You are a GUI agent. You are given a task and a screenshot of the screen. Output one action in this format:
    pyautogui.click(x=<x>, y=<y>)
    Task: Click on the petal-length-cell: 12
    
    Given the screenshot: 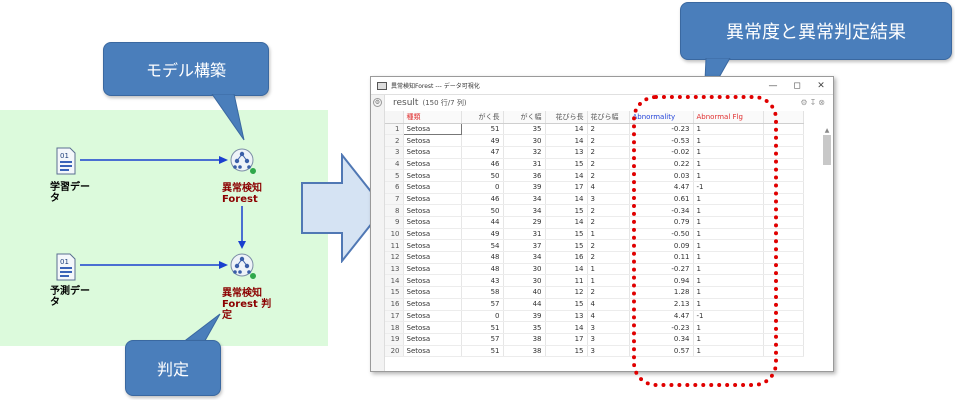 What is the action you would take?
    pyautogui.click(x=566, y=292)
    